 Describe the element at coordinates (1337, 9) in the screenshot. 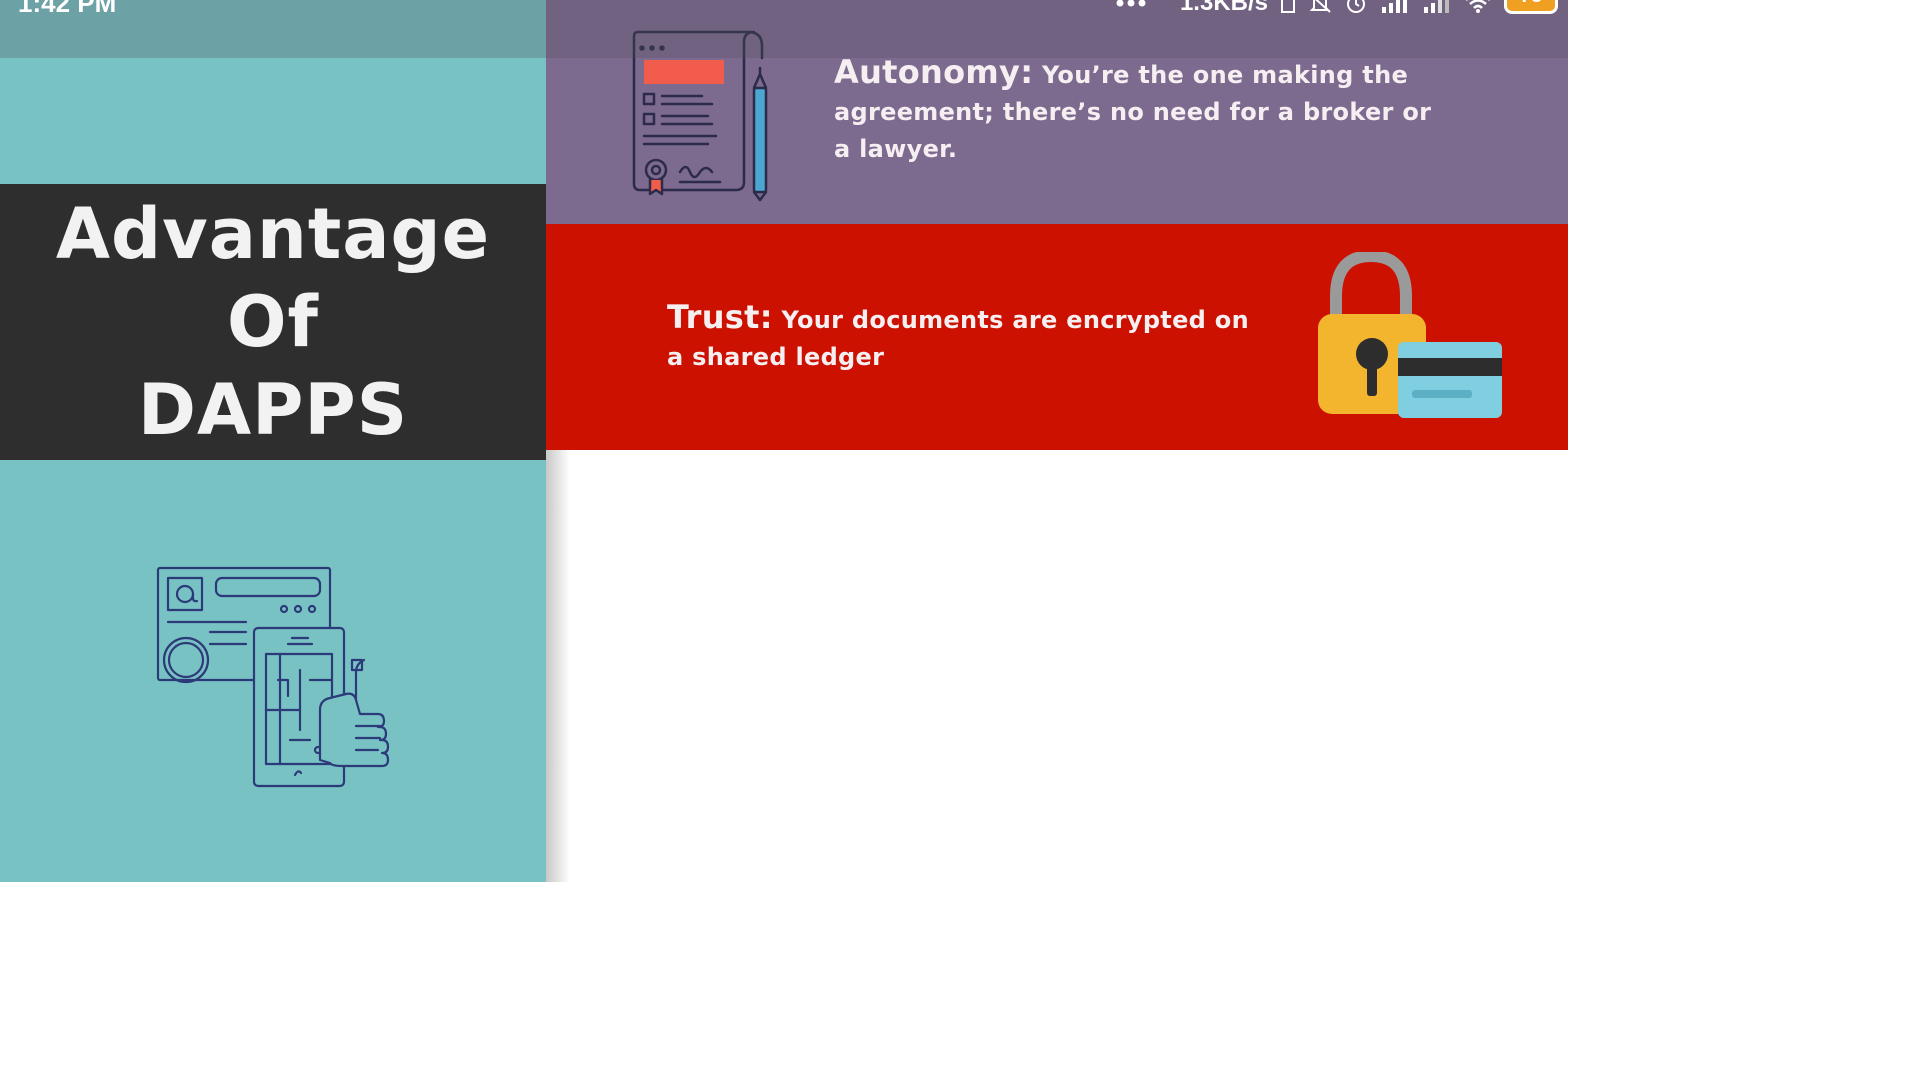

I see `status-icons: 1.3KB/s 78` at that location.